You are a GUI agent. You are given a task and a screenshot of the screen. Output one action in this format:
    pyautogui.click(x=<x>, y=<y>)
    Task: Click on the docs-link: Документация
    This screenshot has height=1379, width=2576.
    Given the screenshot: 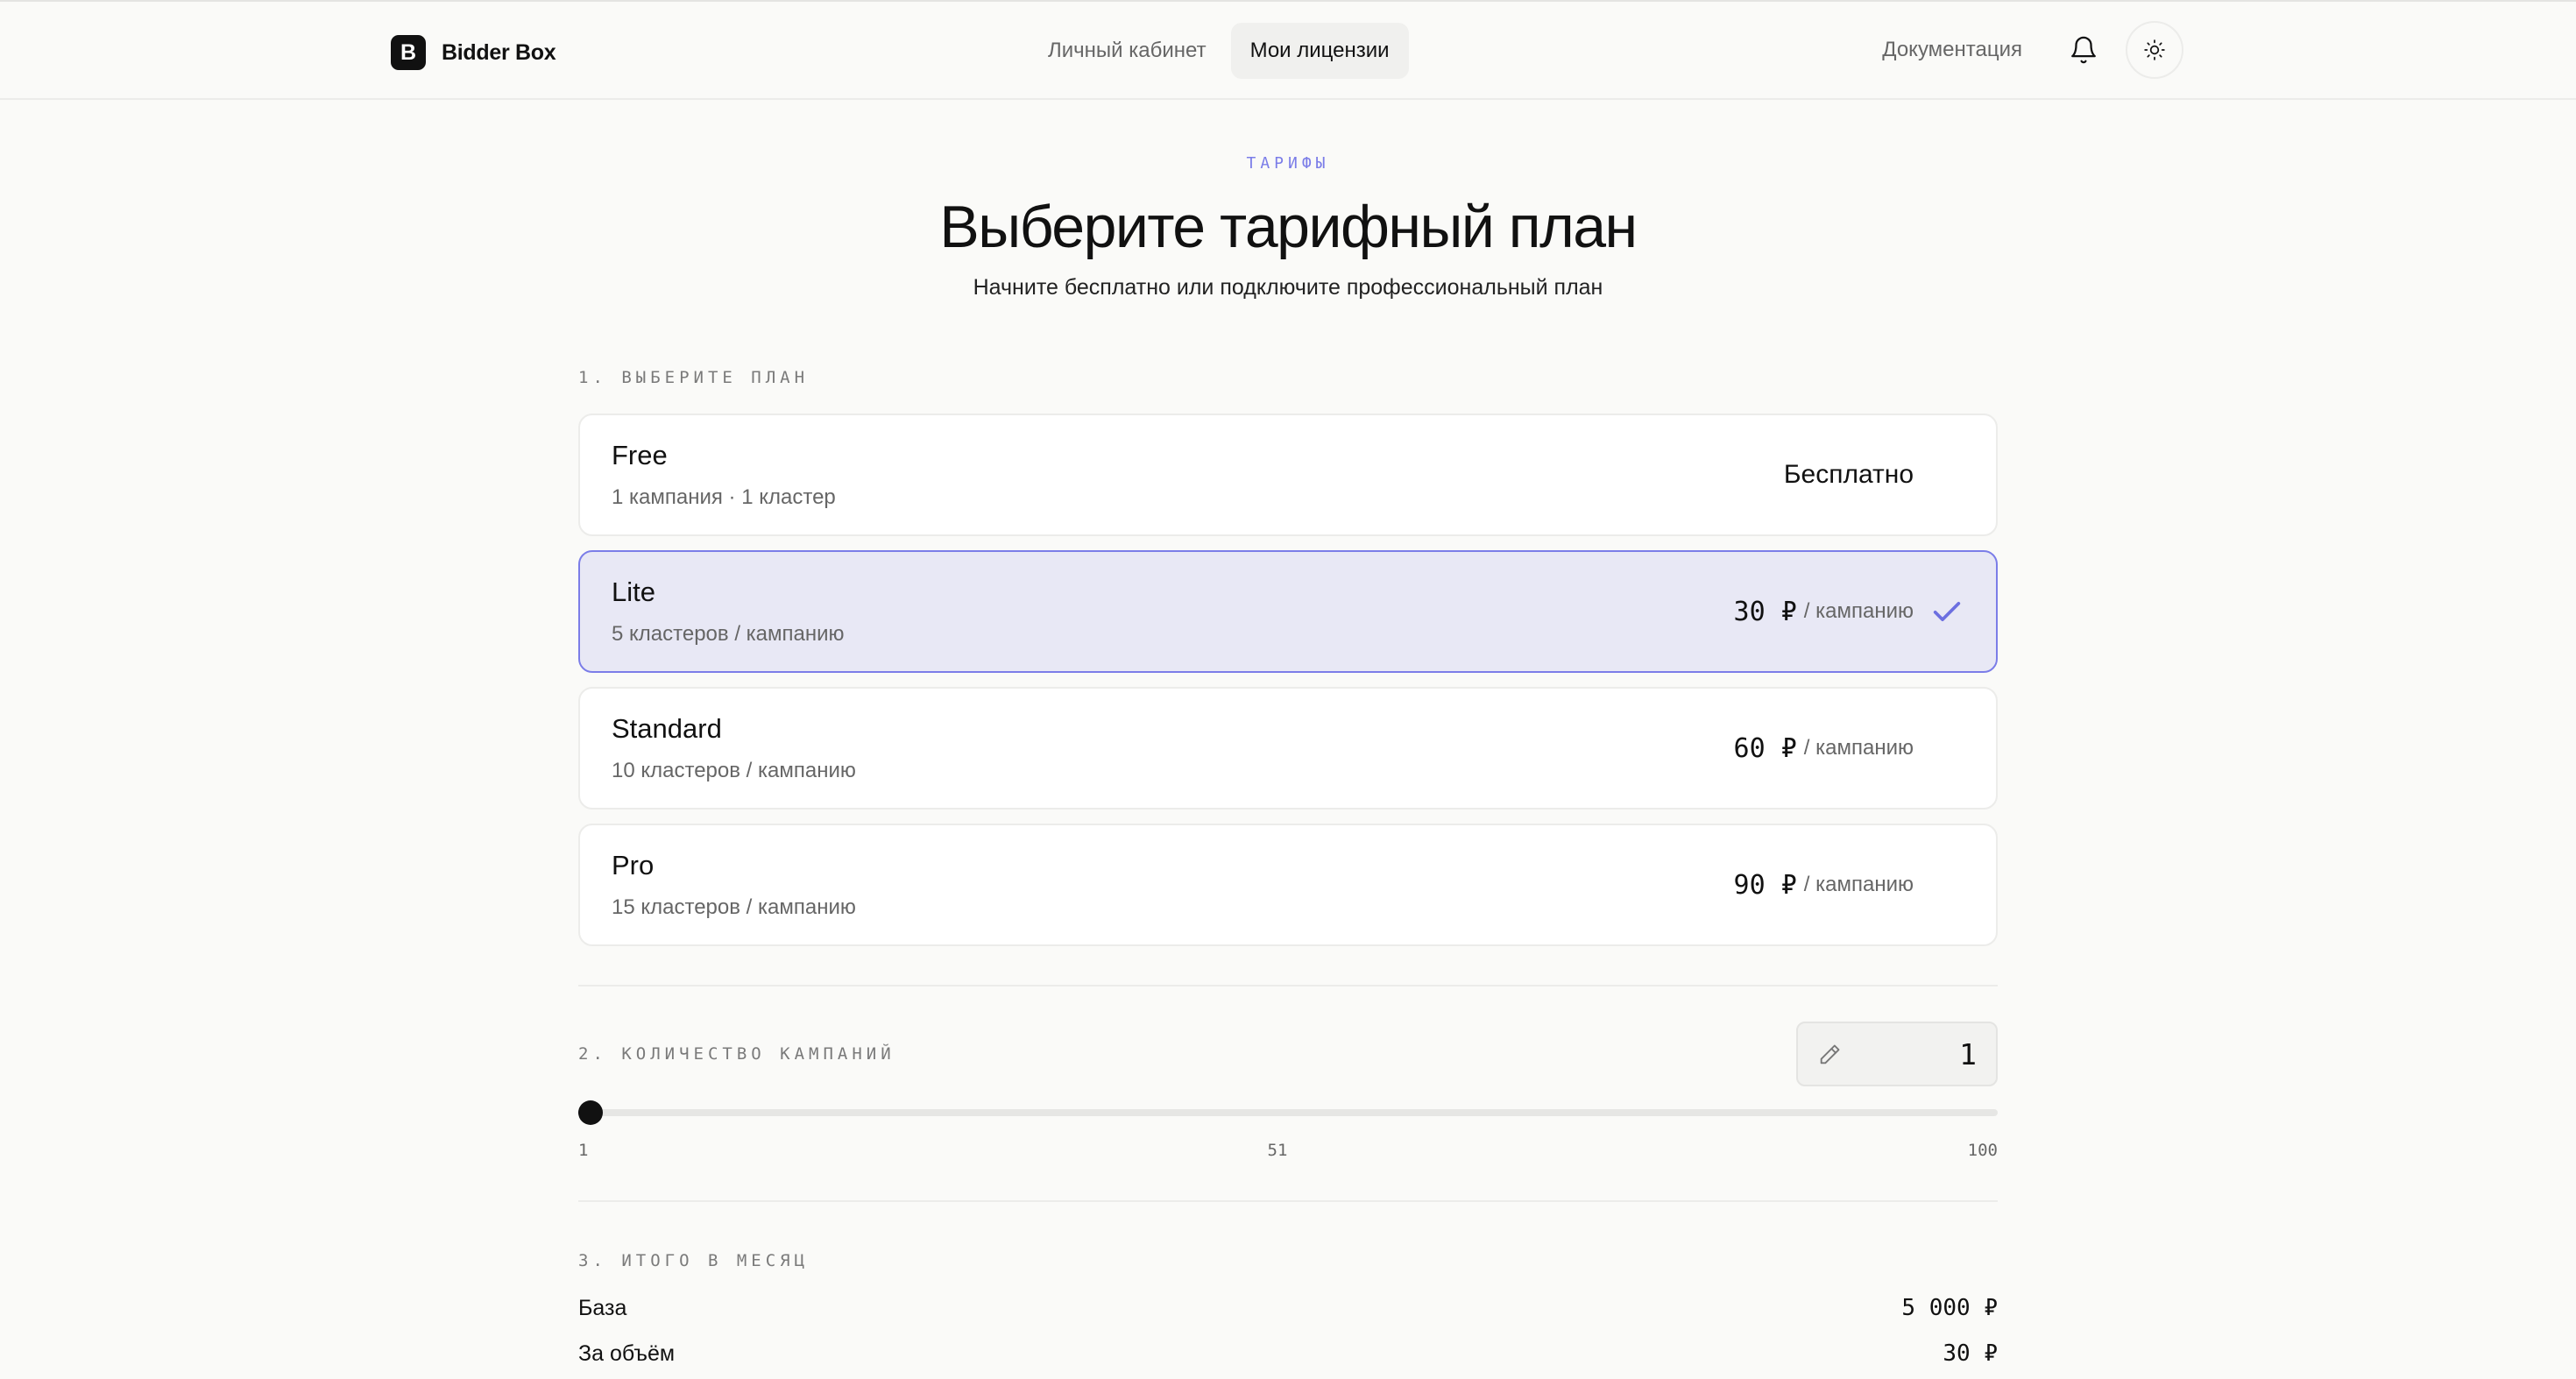 What is the action you would take?
    pyautogui.click(x=1952, y=50)
    